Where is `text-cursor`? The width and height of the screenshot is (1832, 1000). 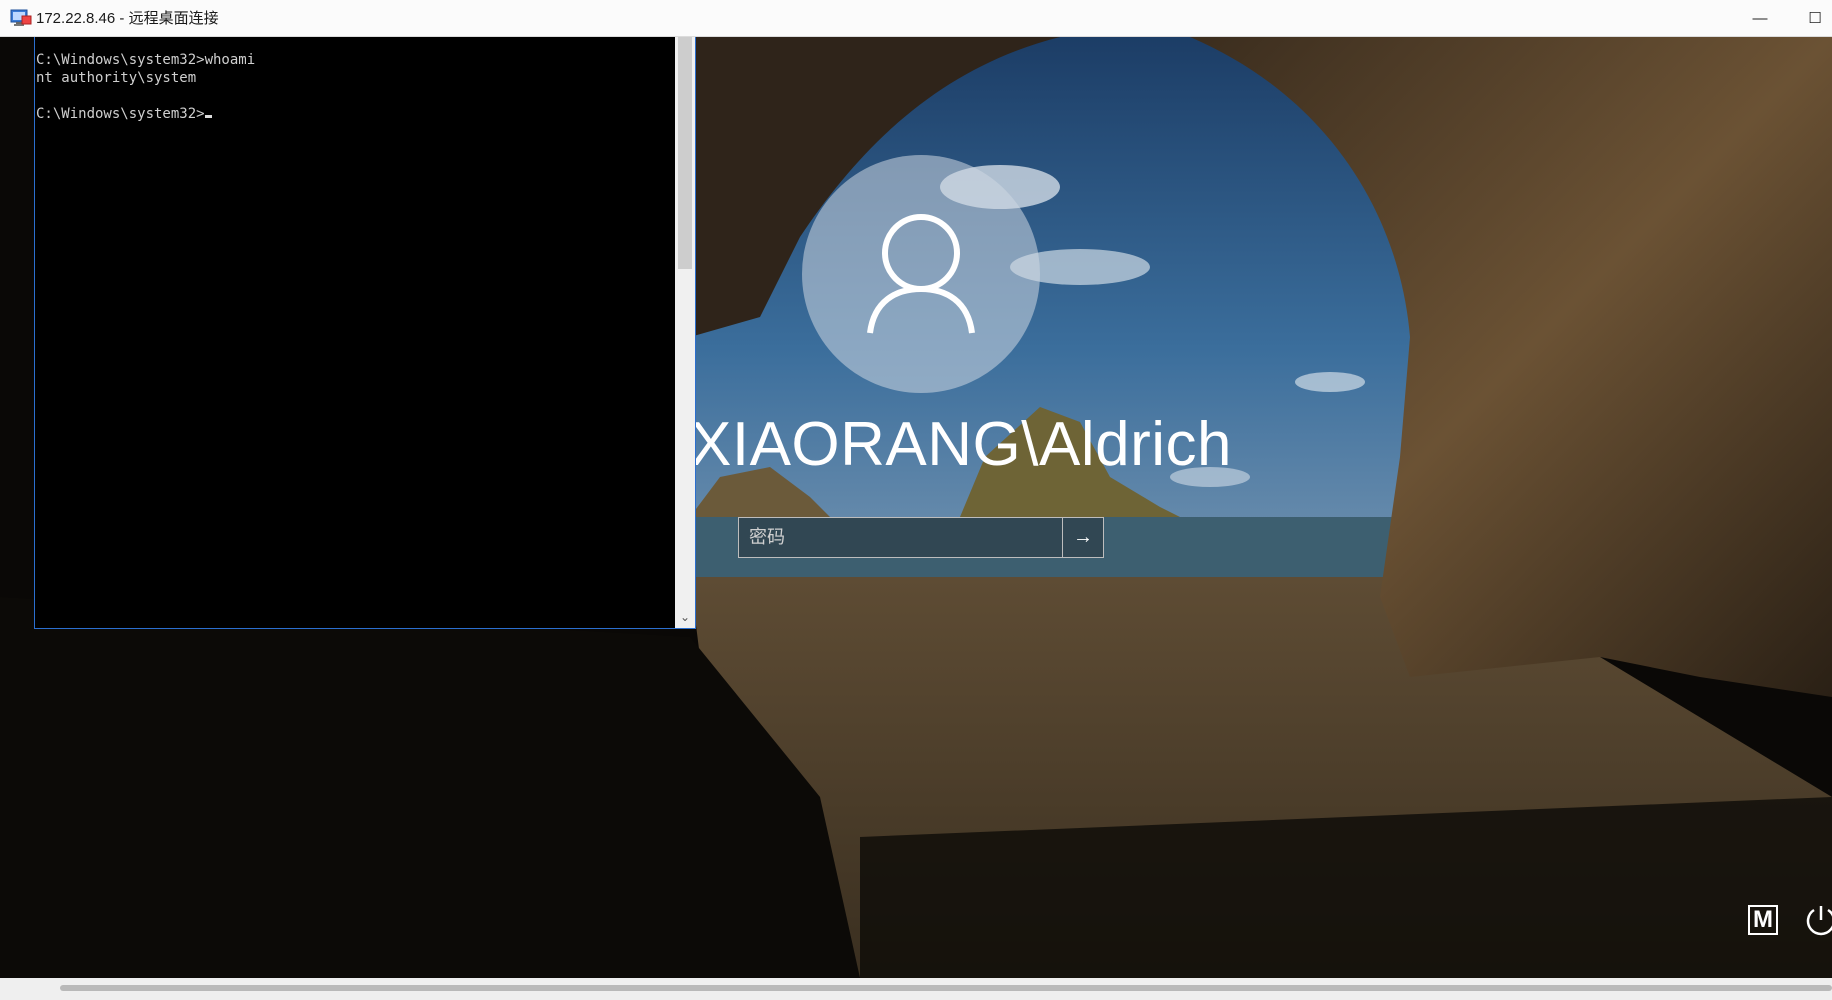 text-cursor is located at coordinates (208, 116).